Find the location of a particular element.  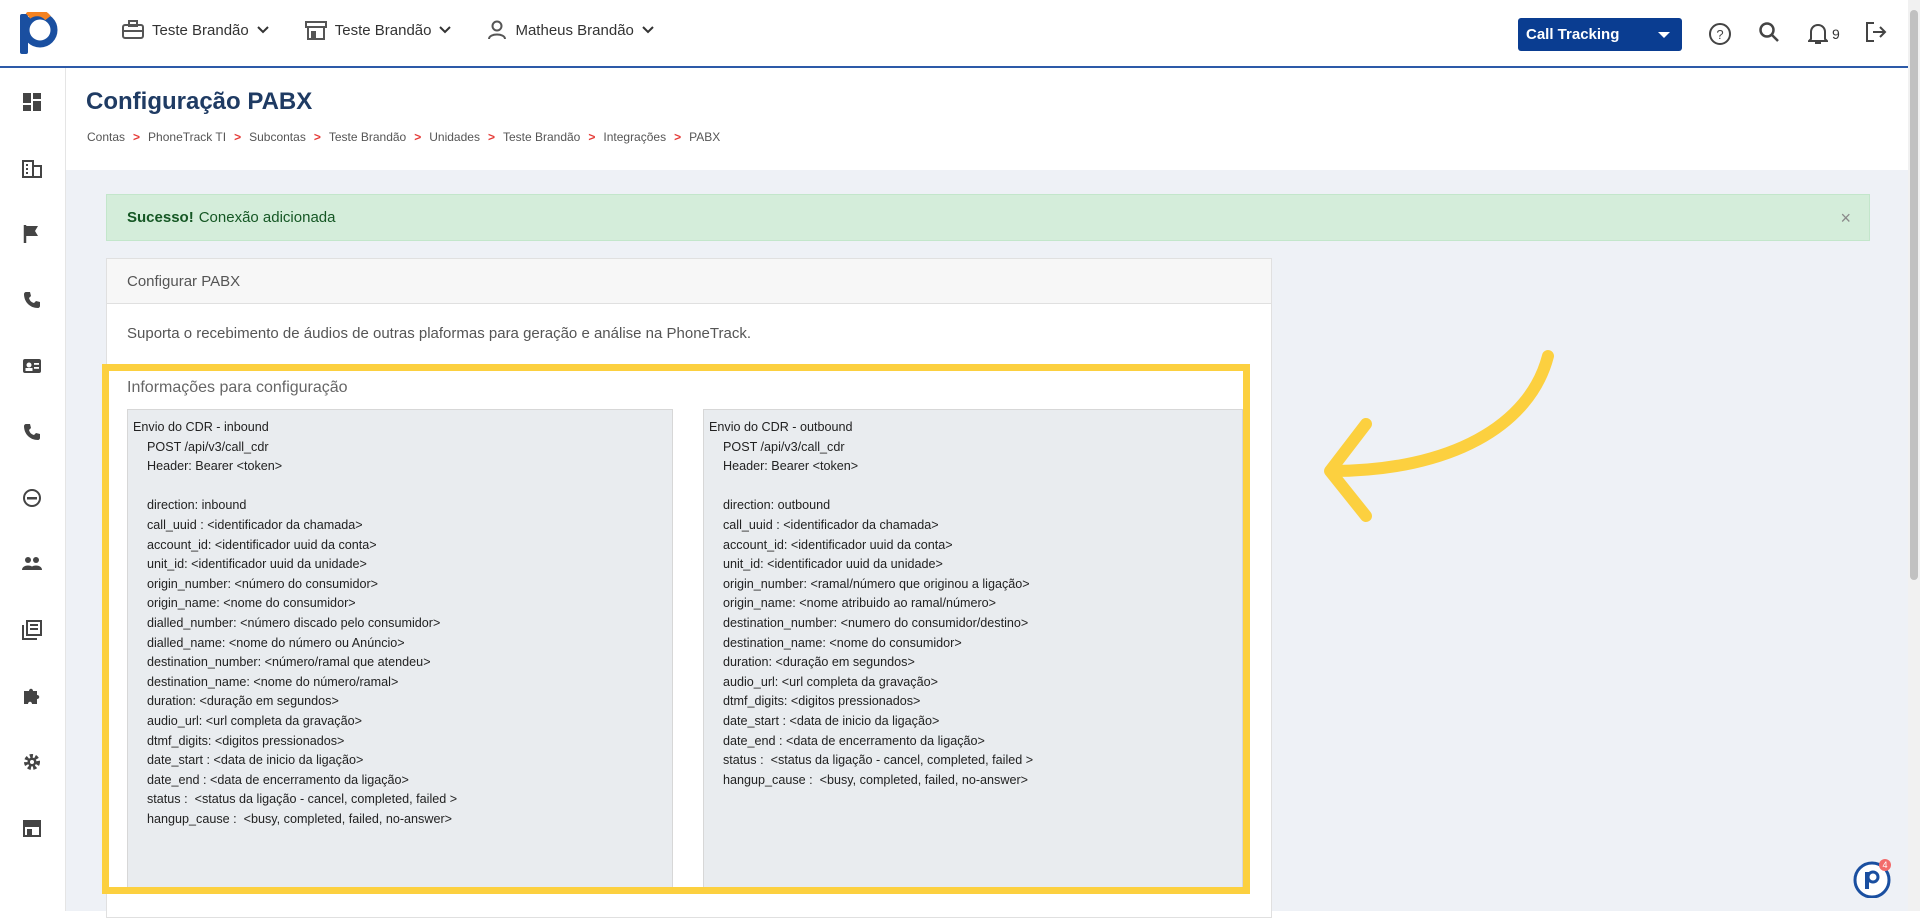

alert-strong: Sucesso! is located at coordinates (160, 217).